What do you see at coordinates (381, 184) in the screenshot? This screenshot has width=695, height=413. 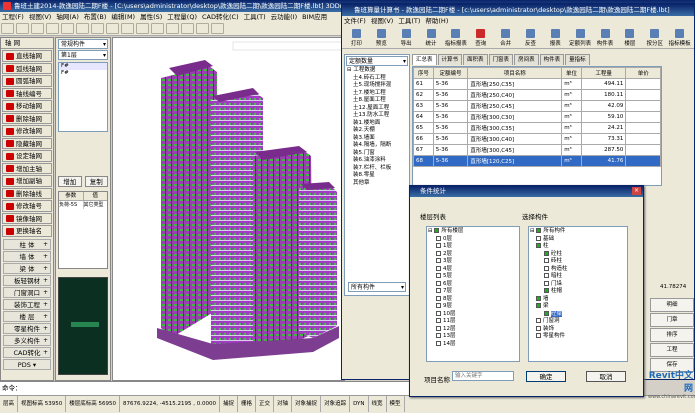 I see `tree-item: 其他章` at bounding box center [381, 184].